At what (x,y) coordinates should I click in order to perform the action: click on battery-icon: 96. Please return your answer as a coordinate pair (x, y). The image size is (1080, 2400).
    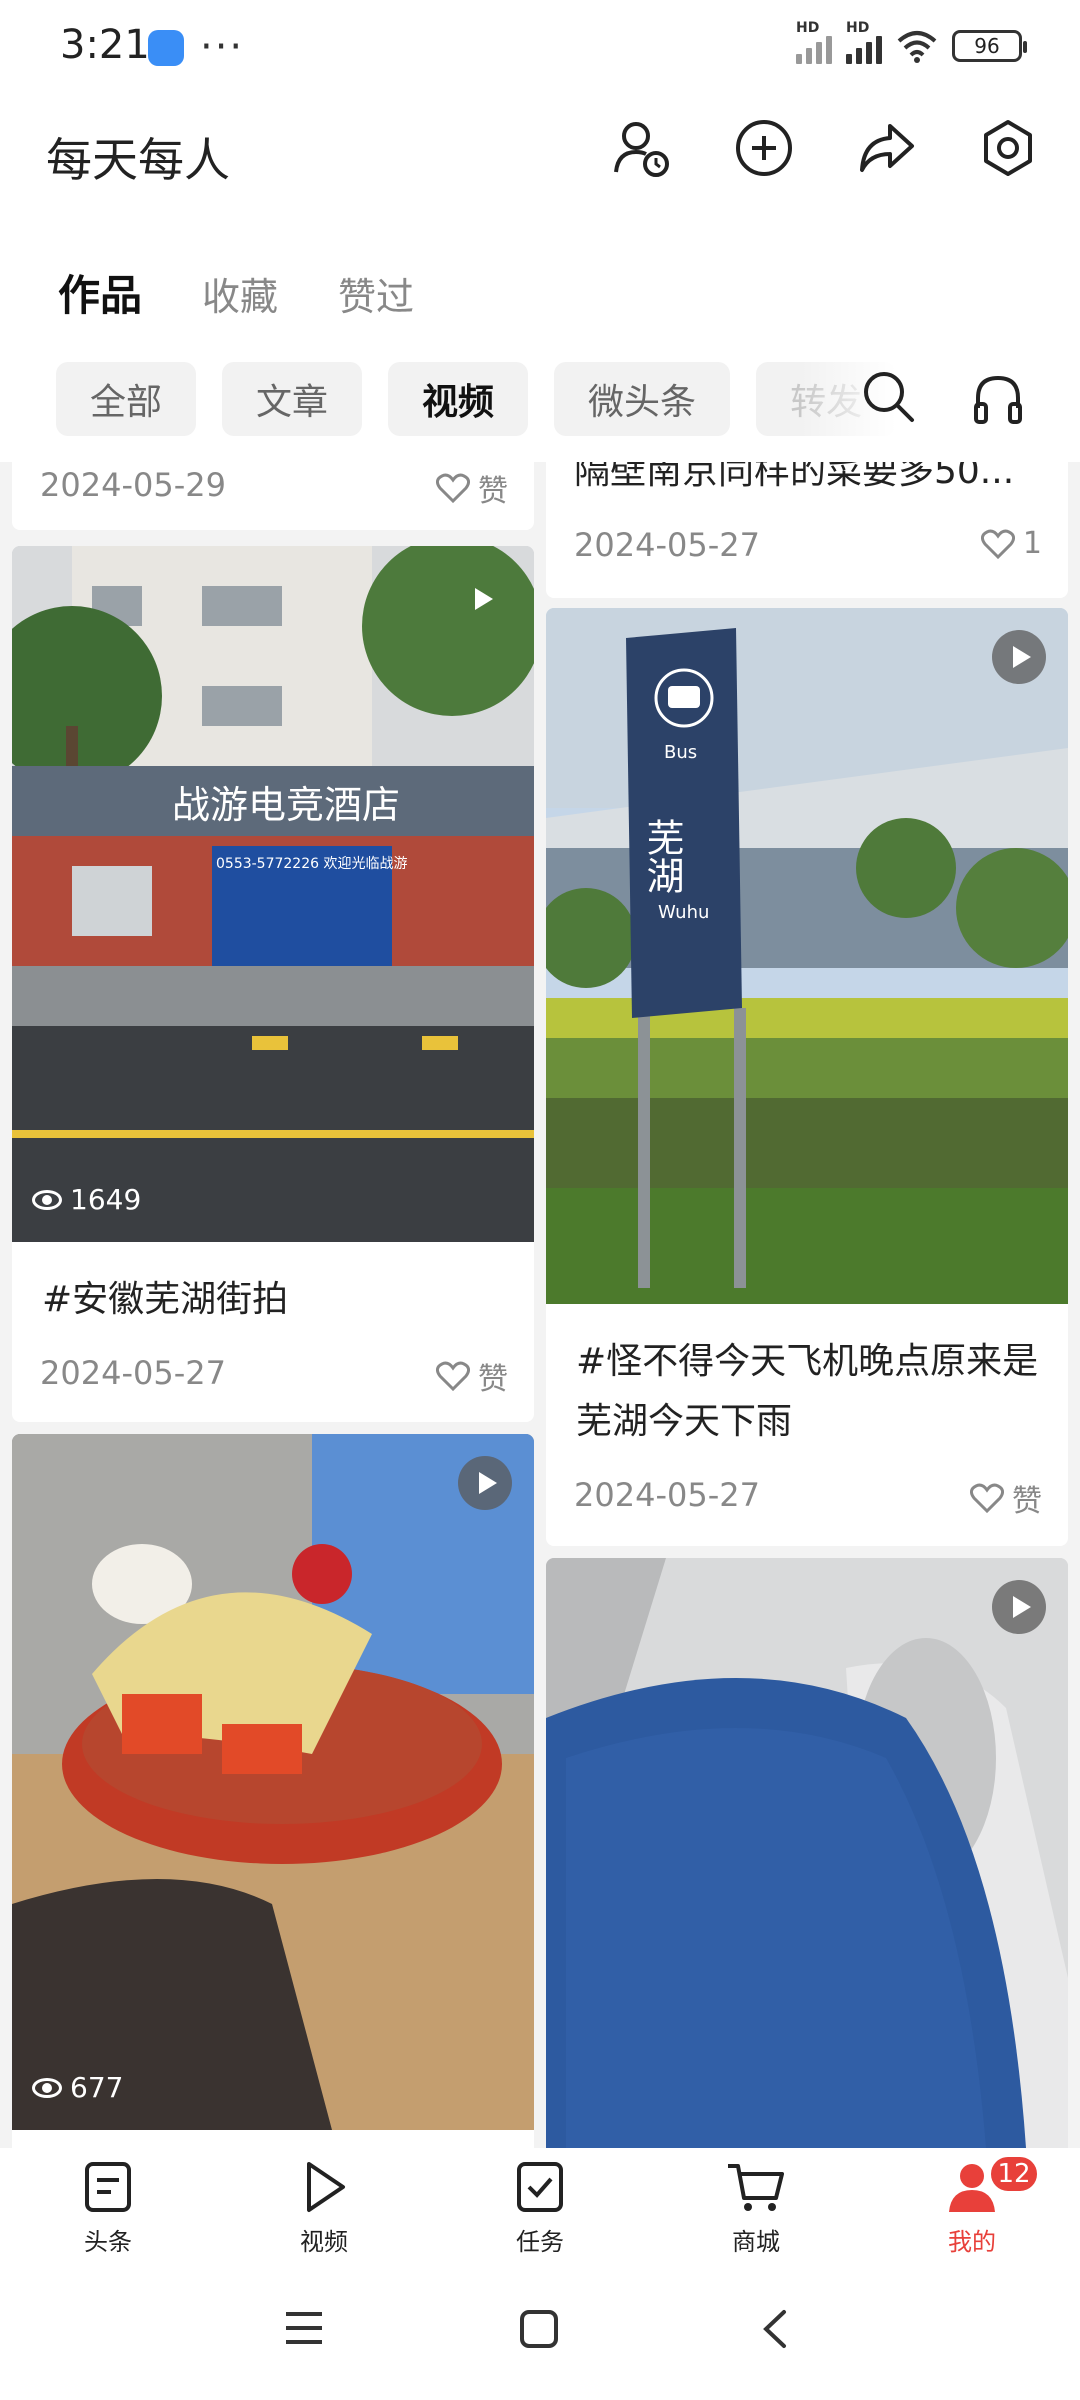
    Looking at the image, I should click on (989, 46).